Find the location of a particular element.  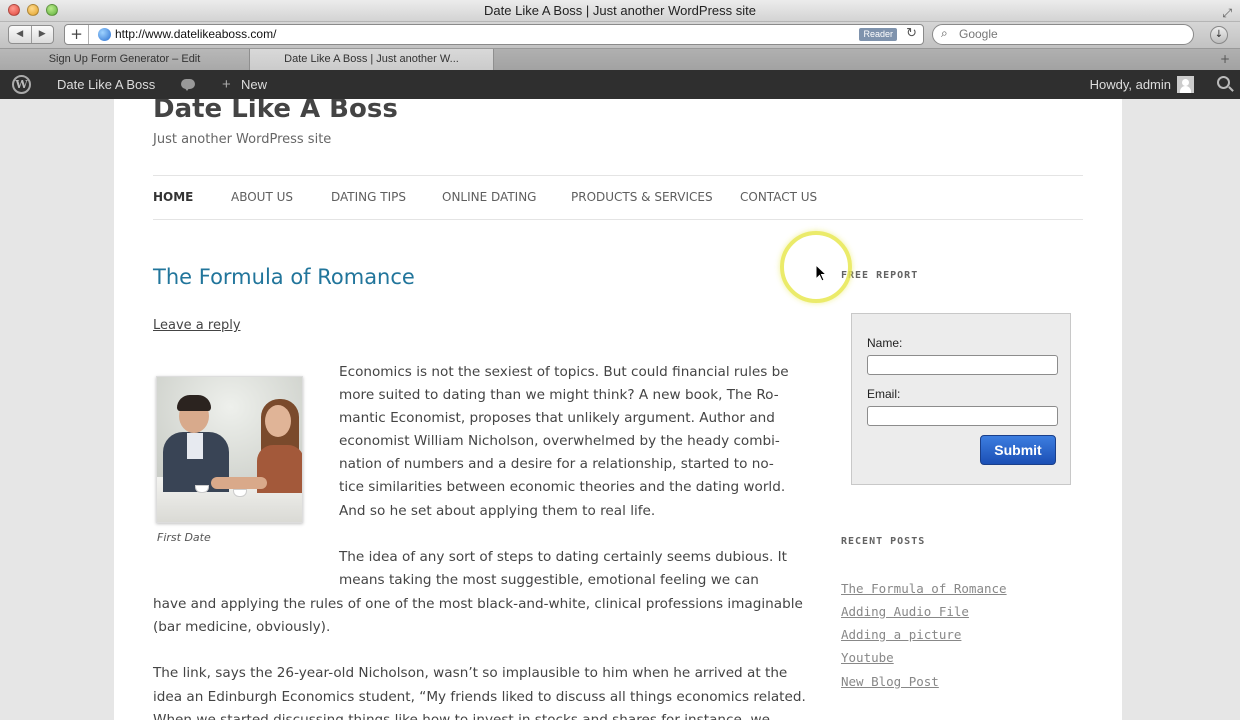

nav-item-dating-tips: DATING TIPS is located at coordinates (368, 197).